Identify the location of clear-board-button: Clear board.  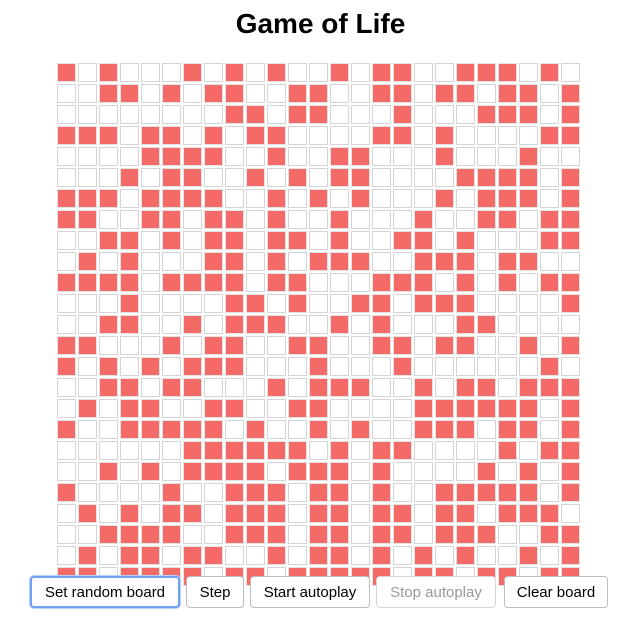
(556, 592).